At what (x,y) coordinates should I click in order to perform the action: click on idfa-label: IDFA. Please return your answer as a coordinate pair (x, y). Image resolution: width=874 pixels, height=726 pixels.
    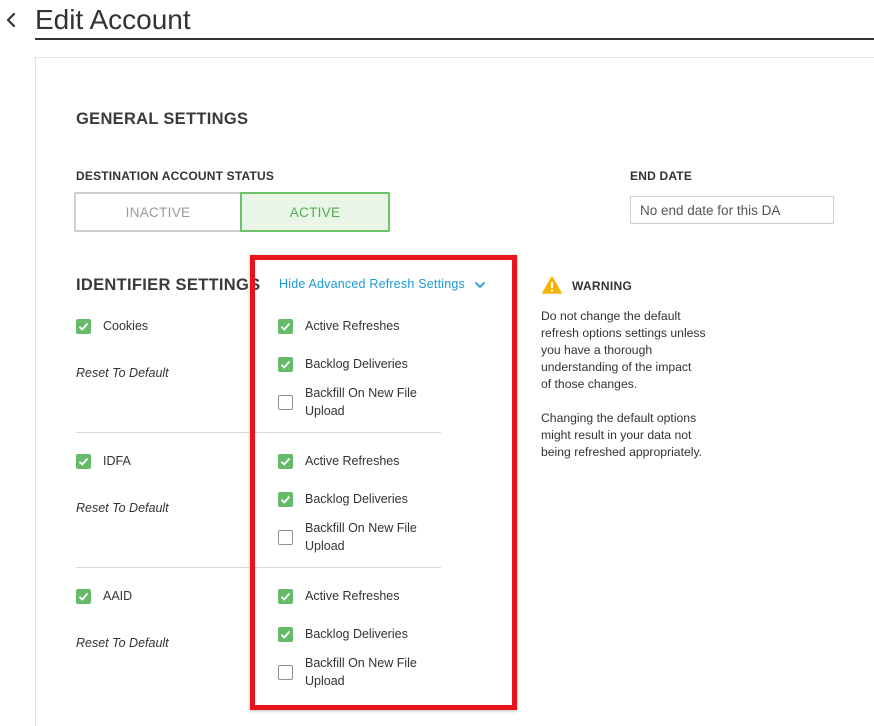
    Looking at the image, I should click on (117, 461).